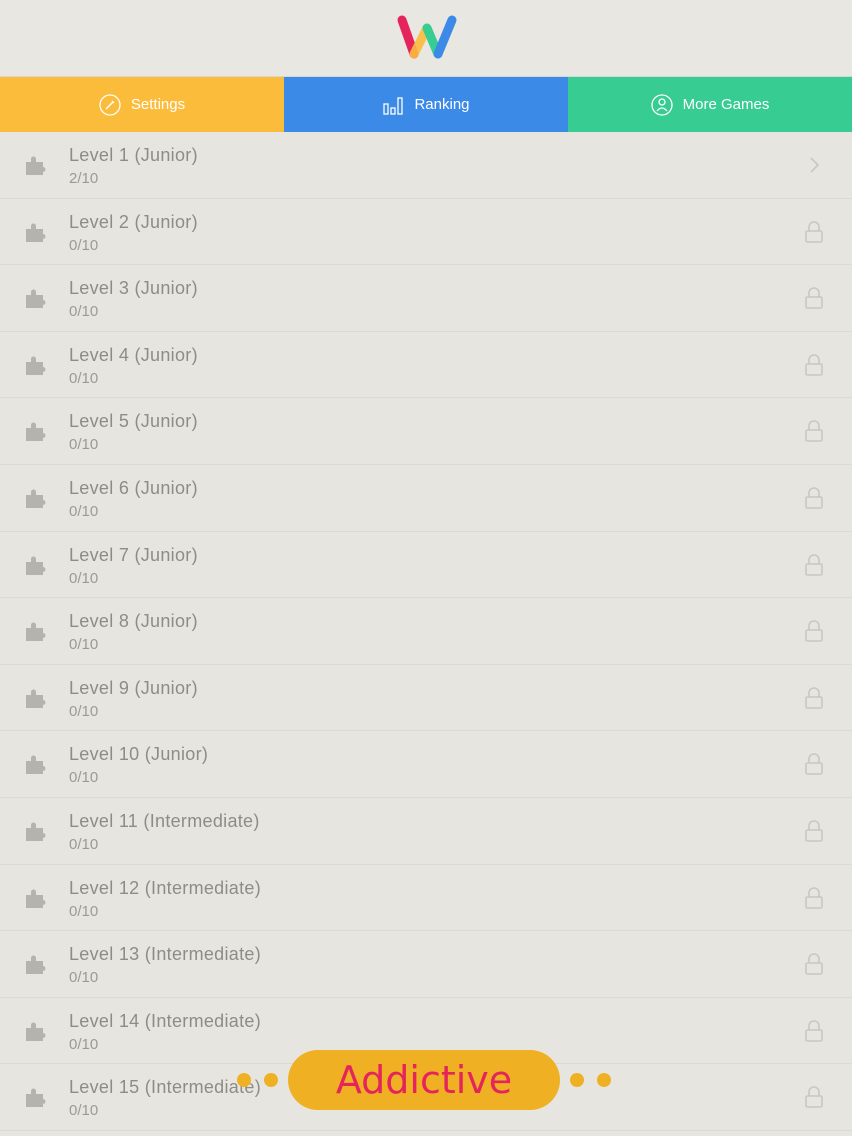  Describe the element at coordinates (133, 155) in the screenshot. I see `level-title: Level 1 (Junior)` at that location.